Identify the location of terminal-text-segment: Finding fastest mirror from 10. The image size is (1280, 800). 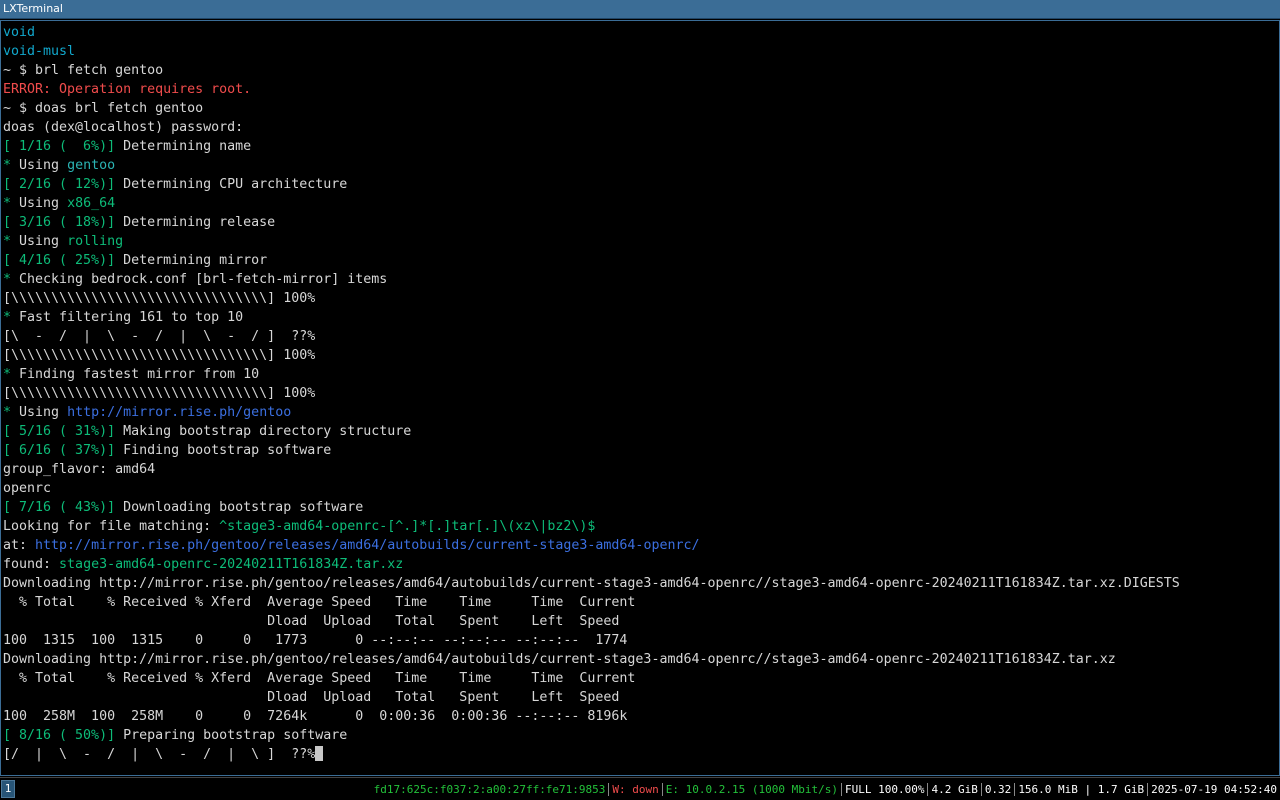
(135, 374).